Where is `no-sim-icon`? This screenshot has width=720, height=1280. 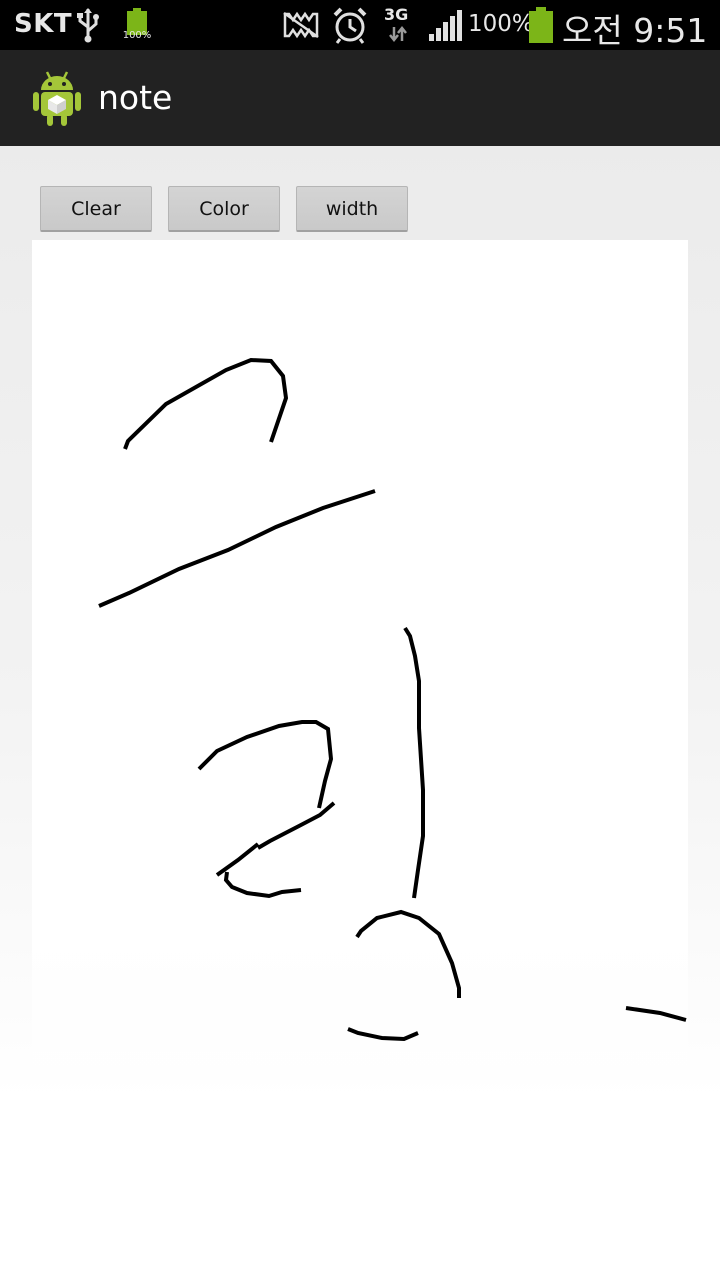 no-sim-icon is located at coordinates (301, 25).